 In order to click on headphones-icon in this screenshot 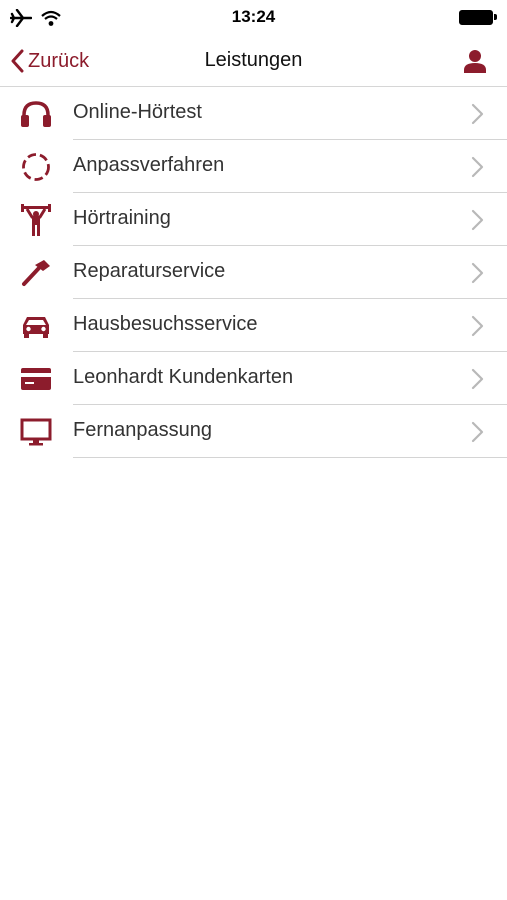, I will do `click(36, 114)`.